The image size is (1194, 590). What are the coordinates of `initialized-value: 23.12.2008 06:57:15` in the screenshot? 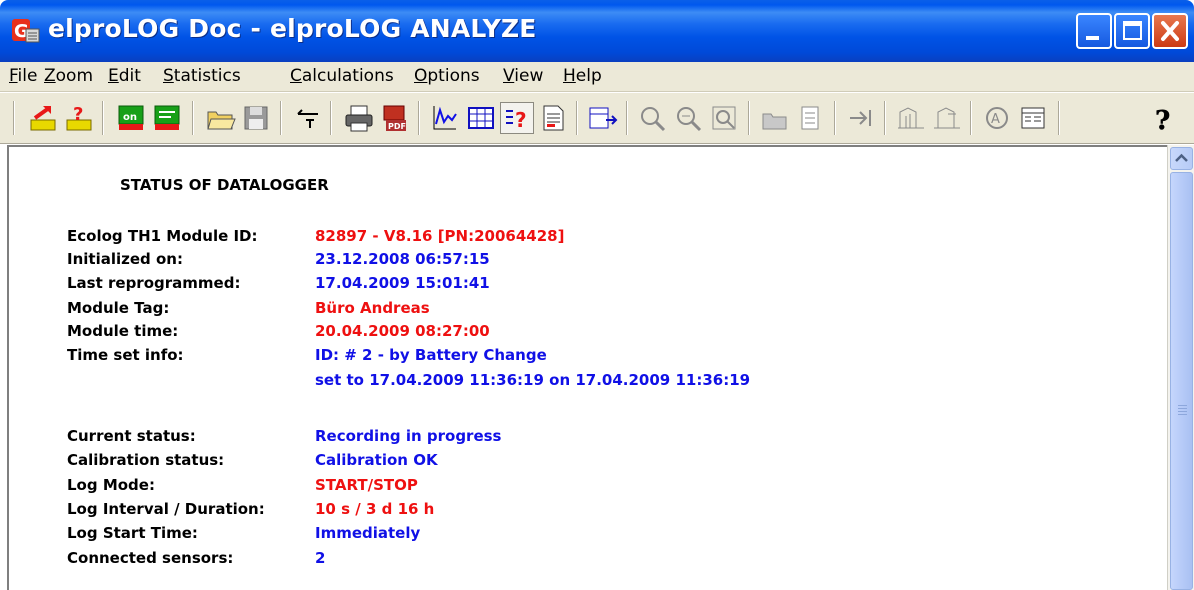 It's located at (402, 259).